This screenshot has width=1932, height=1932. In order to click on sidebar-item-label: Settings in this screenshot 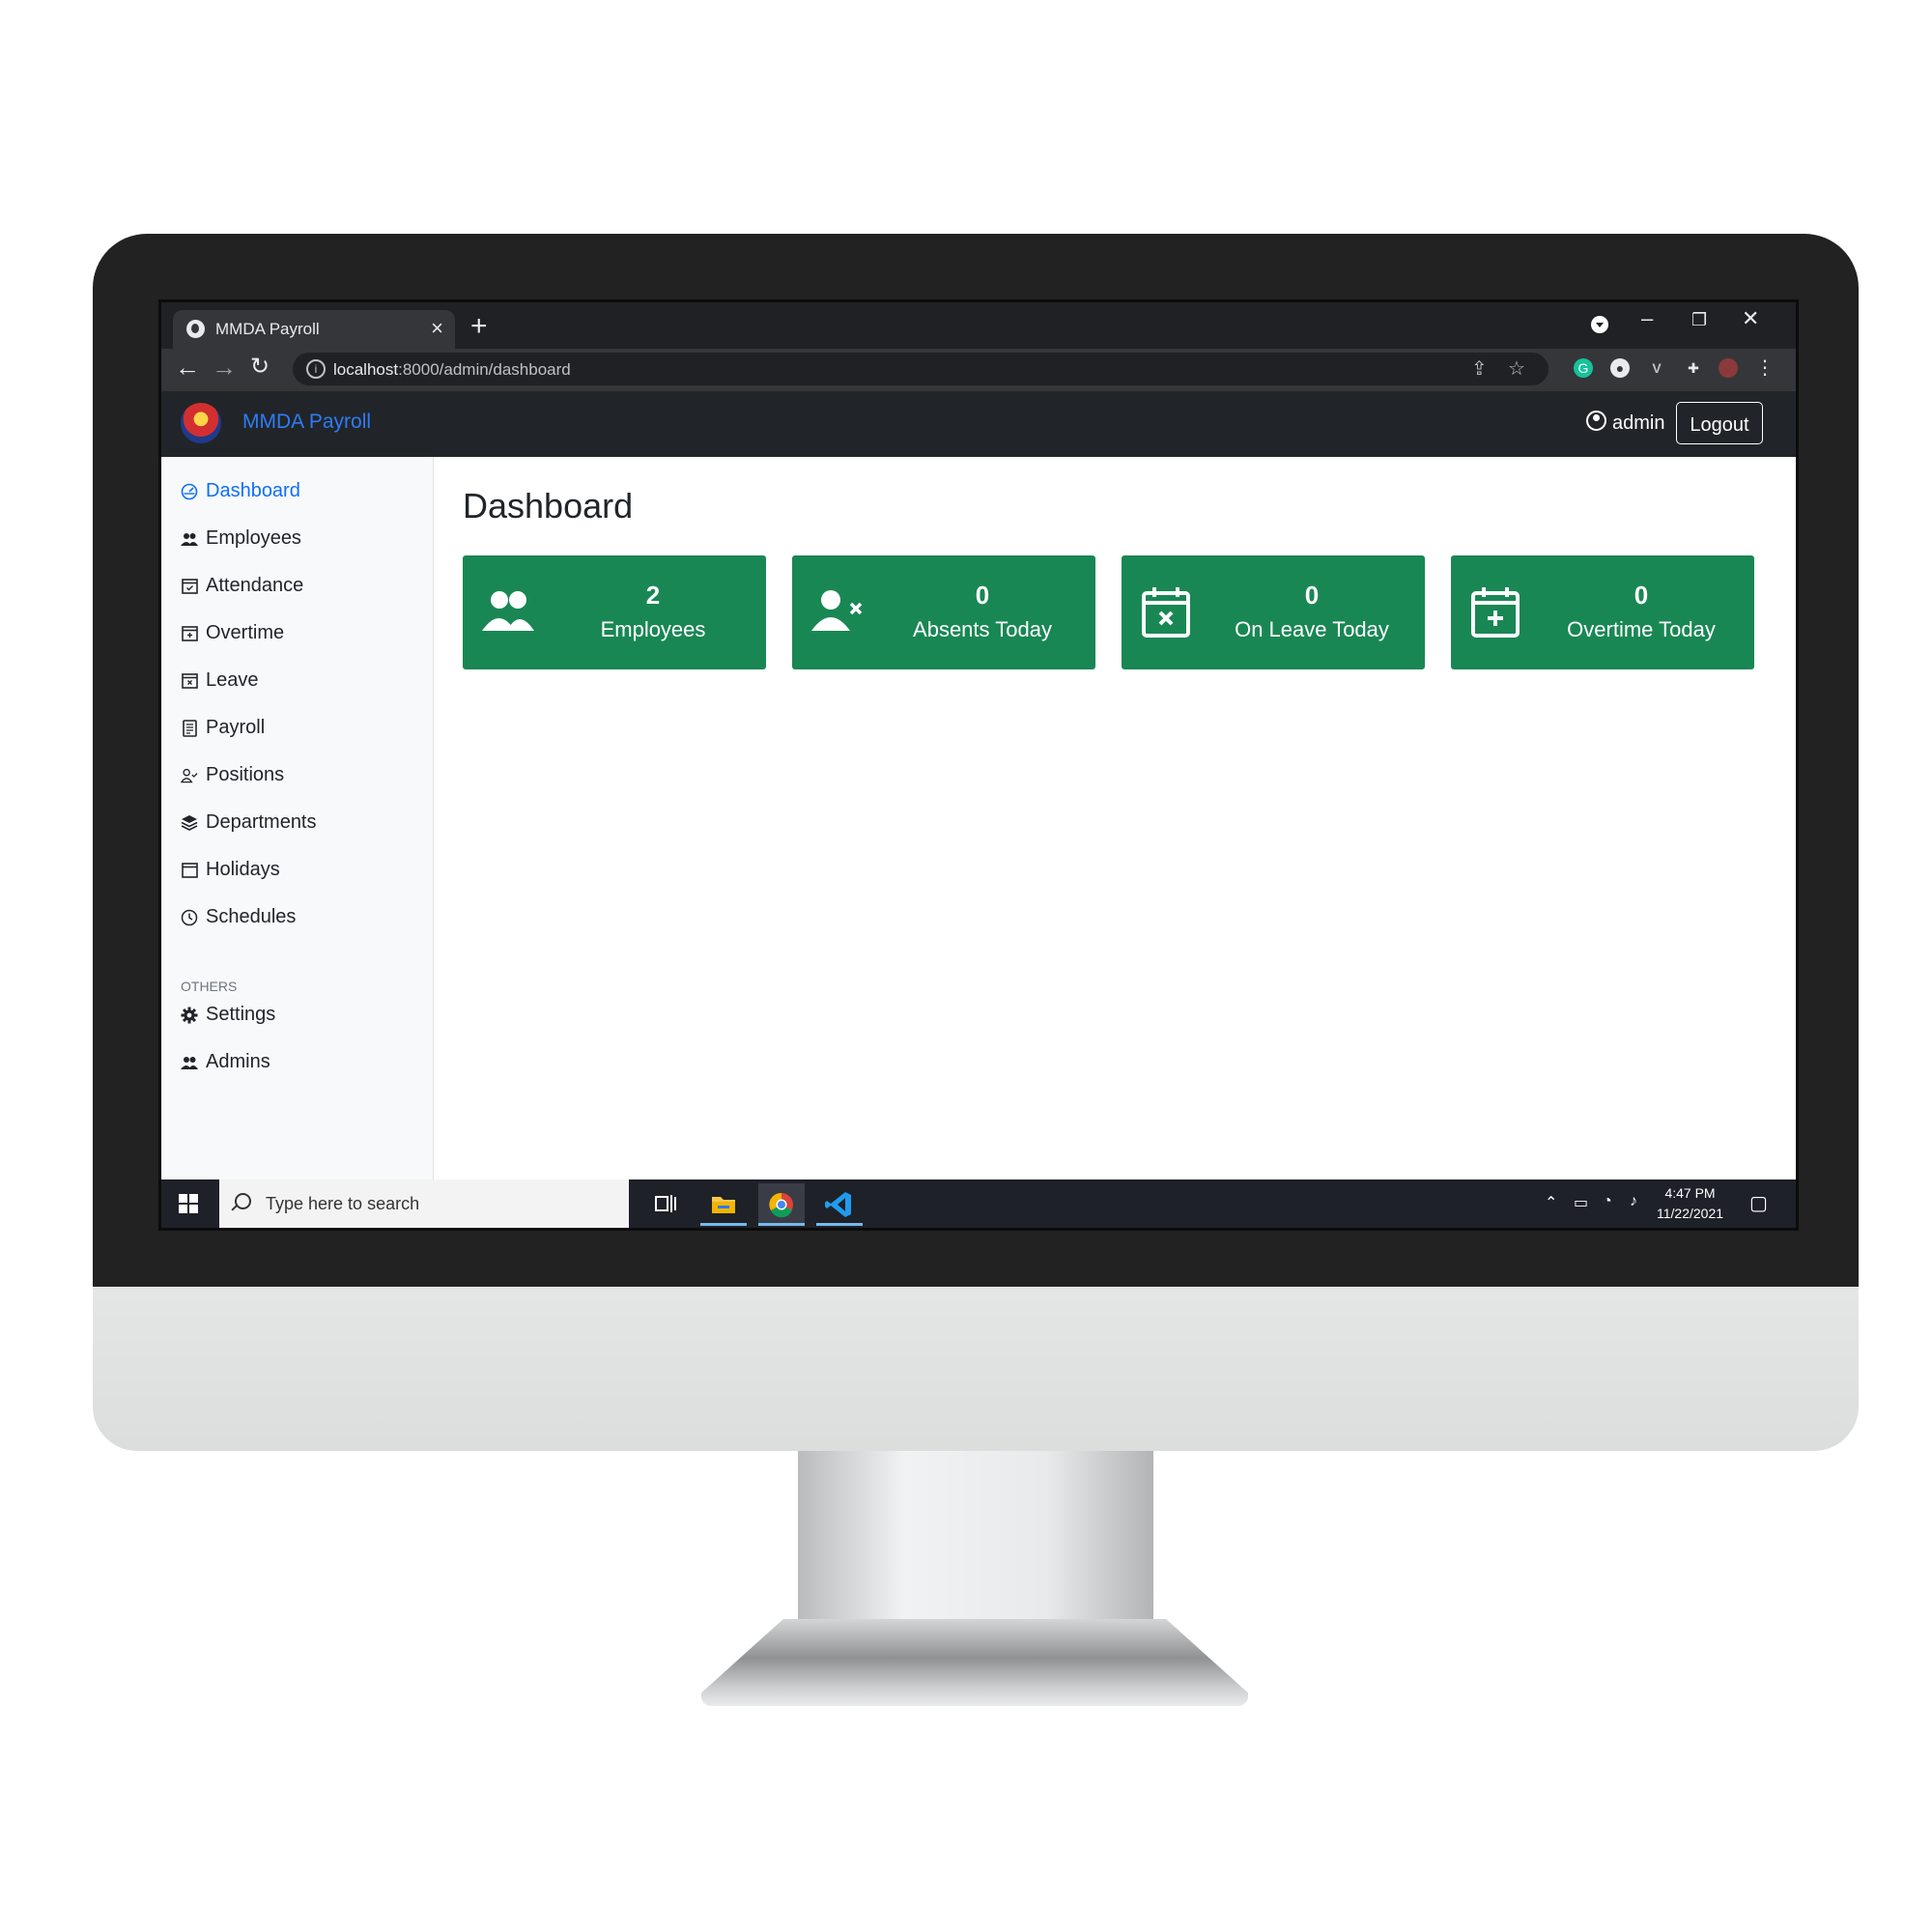, I will do `click(241, 1014)`.